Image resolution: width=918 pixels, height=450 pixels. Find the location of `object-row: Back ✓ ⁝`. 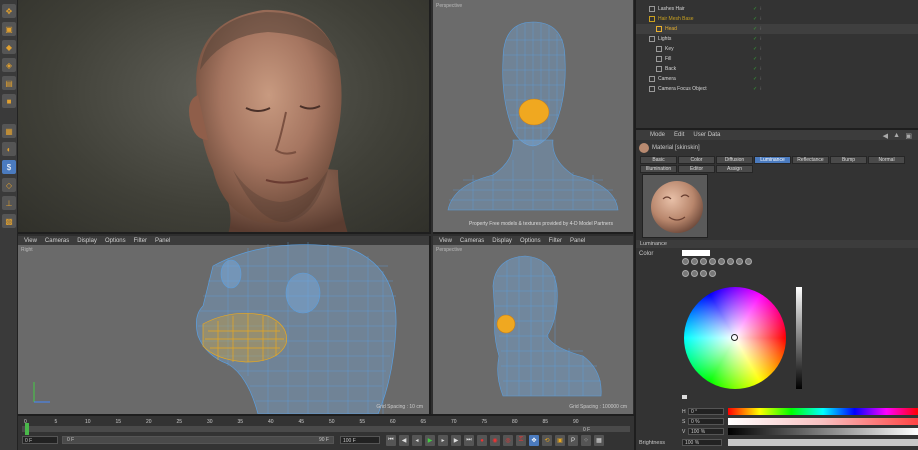

object-row: Back ✓ ⁝ is located at coordinates (777, 69).